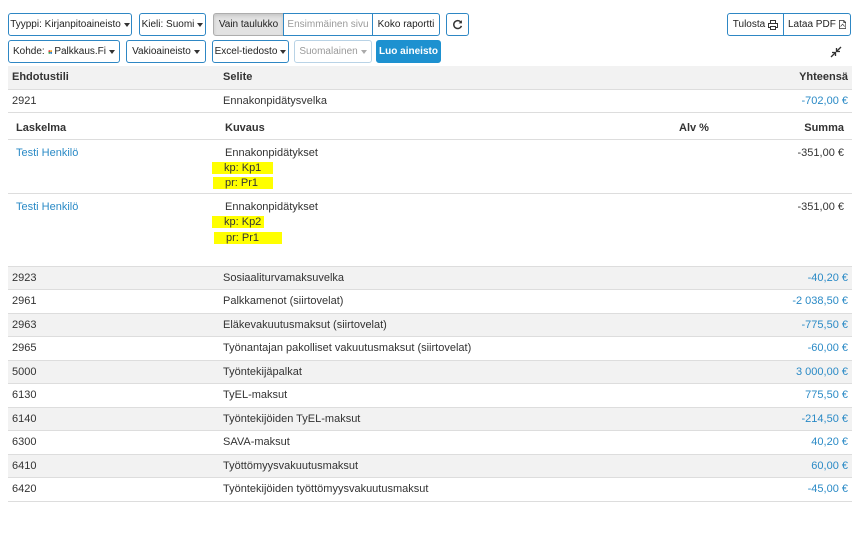 The image size is (862, 549). I want to click on row-description: Eläkevakuutusmaksut (siirtovelat), so click(305, 325).